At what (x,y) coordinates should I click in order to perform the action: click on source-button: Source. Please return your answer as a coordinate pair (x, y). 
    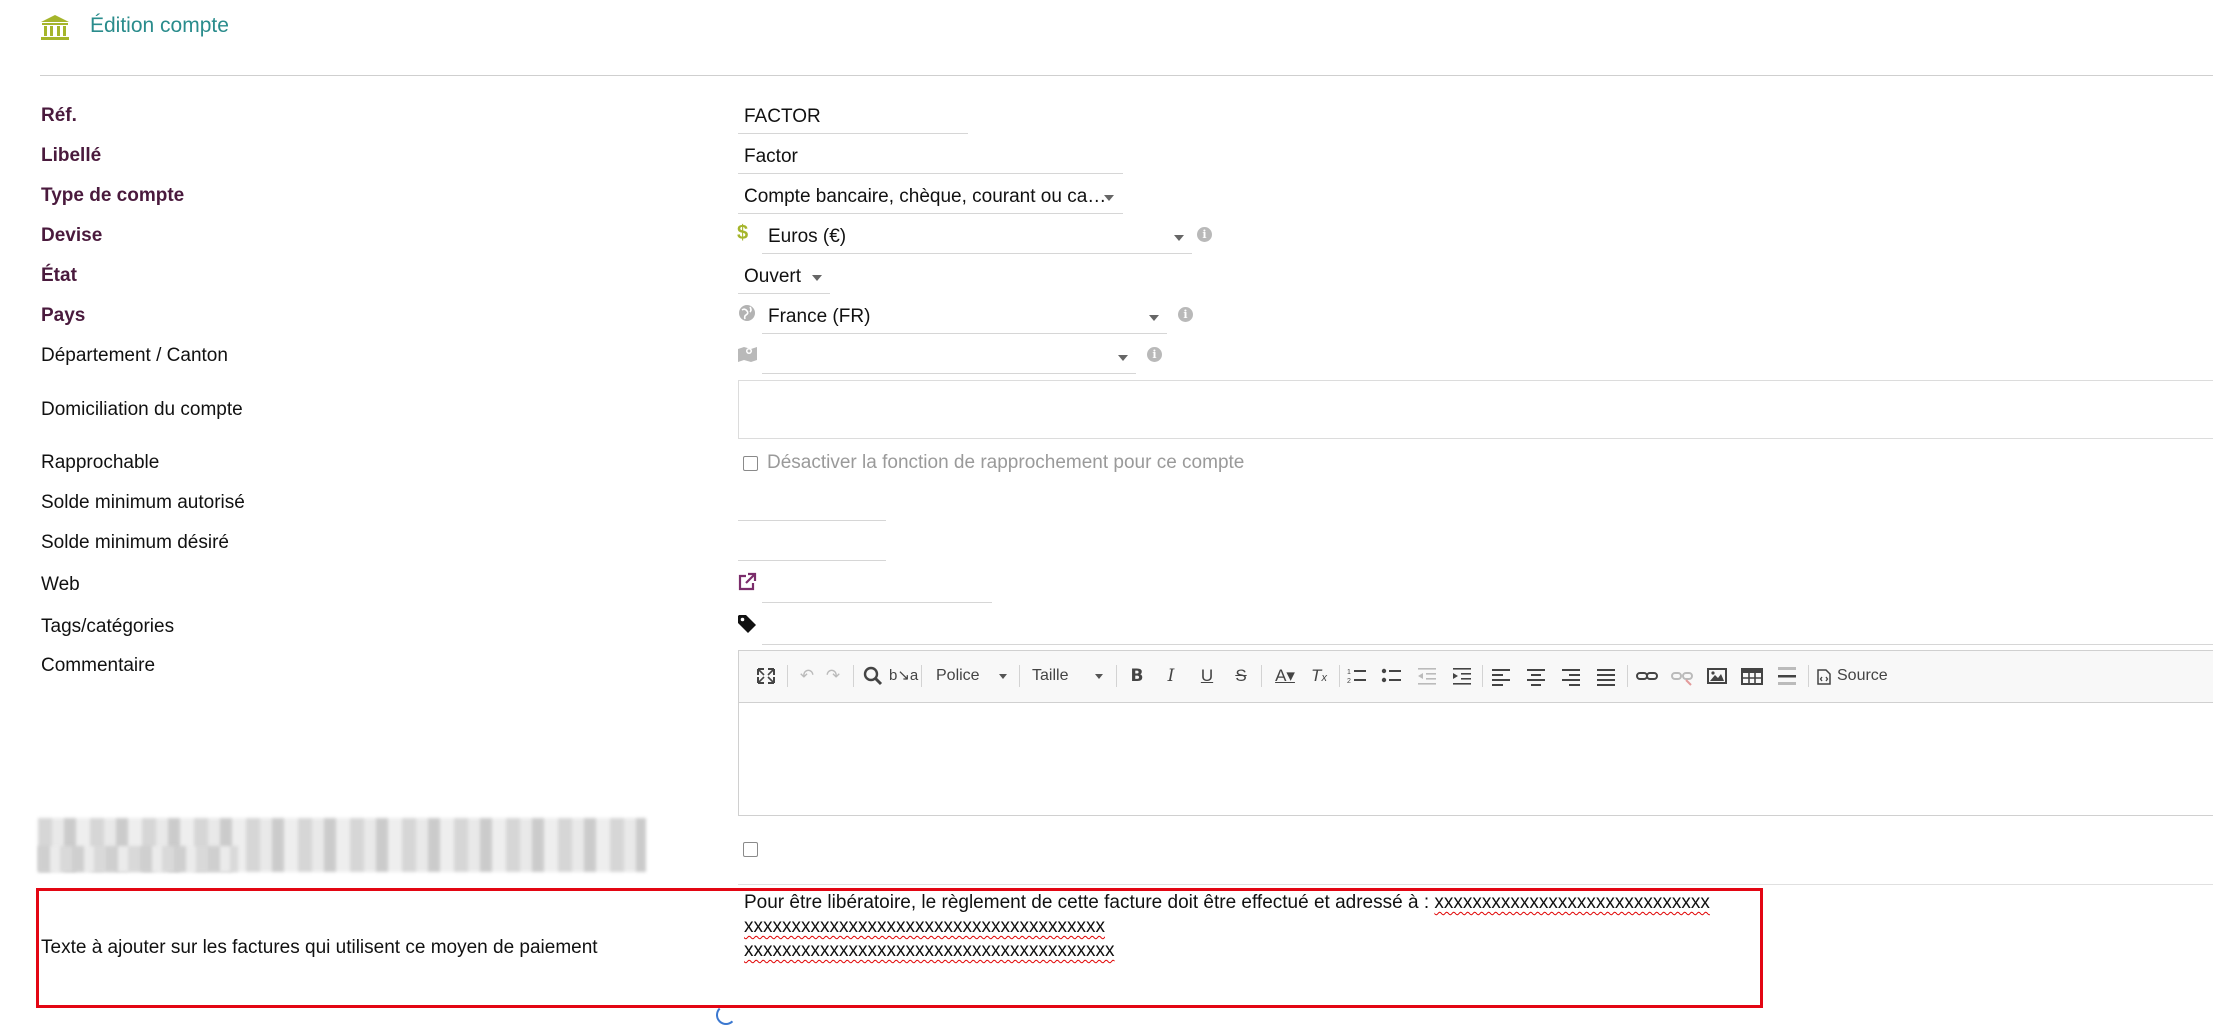
    Looking at the image, I should click on (1855, 676).